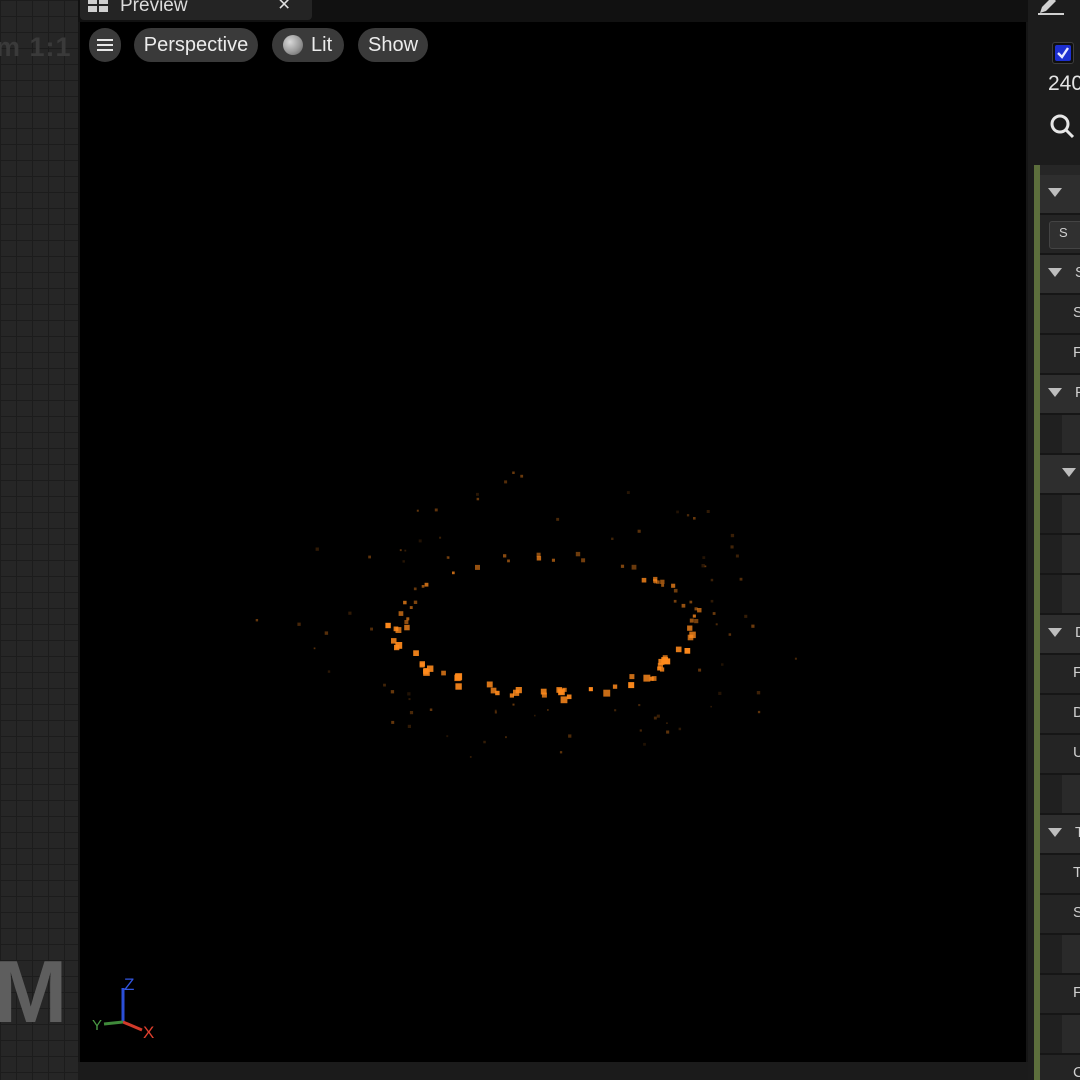  I want to click on lit-button: Lit, so click(308, 45).